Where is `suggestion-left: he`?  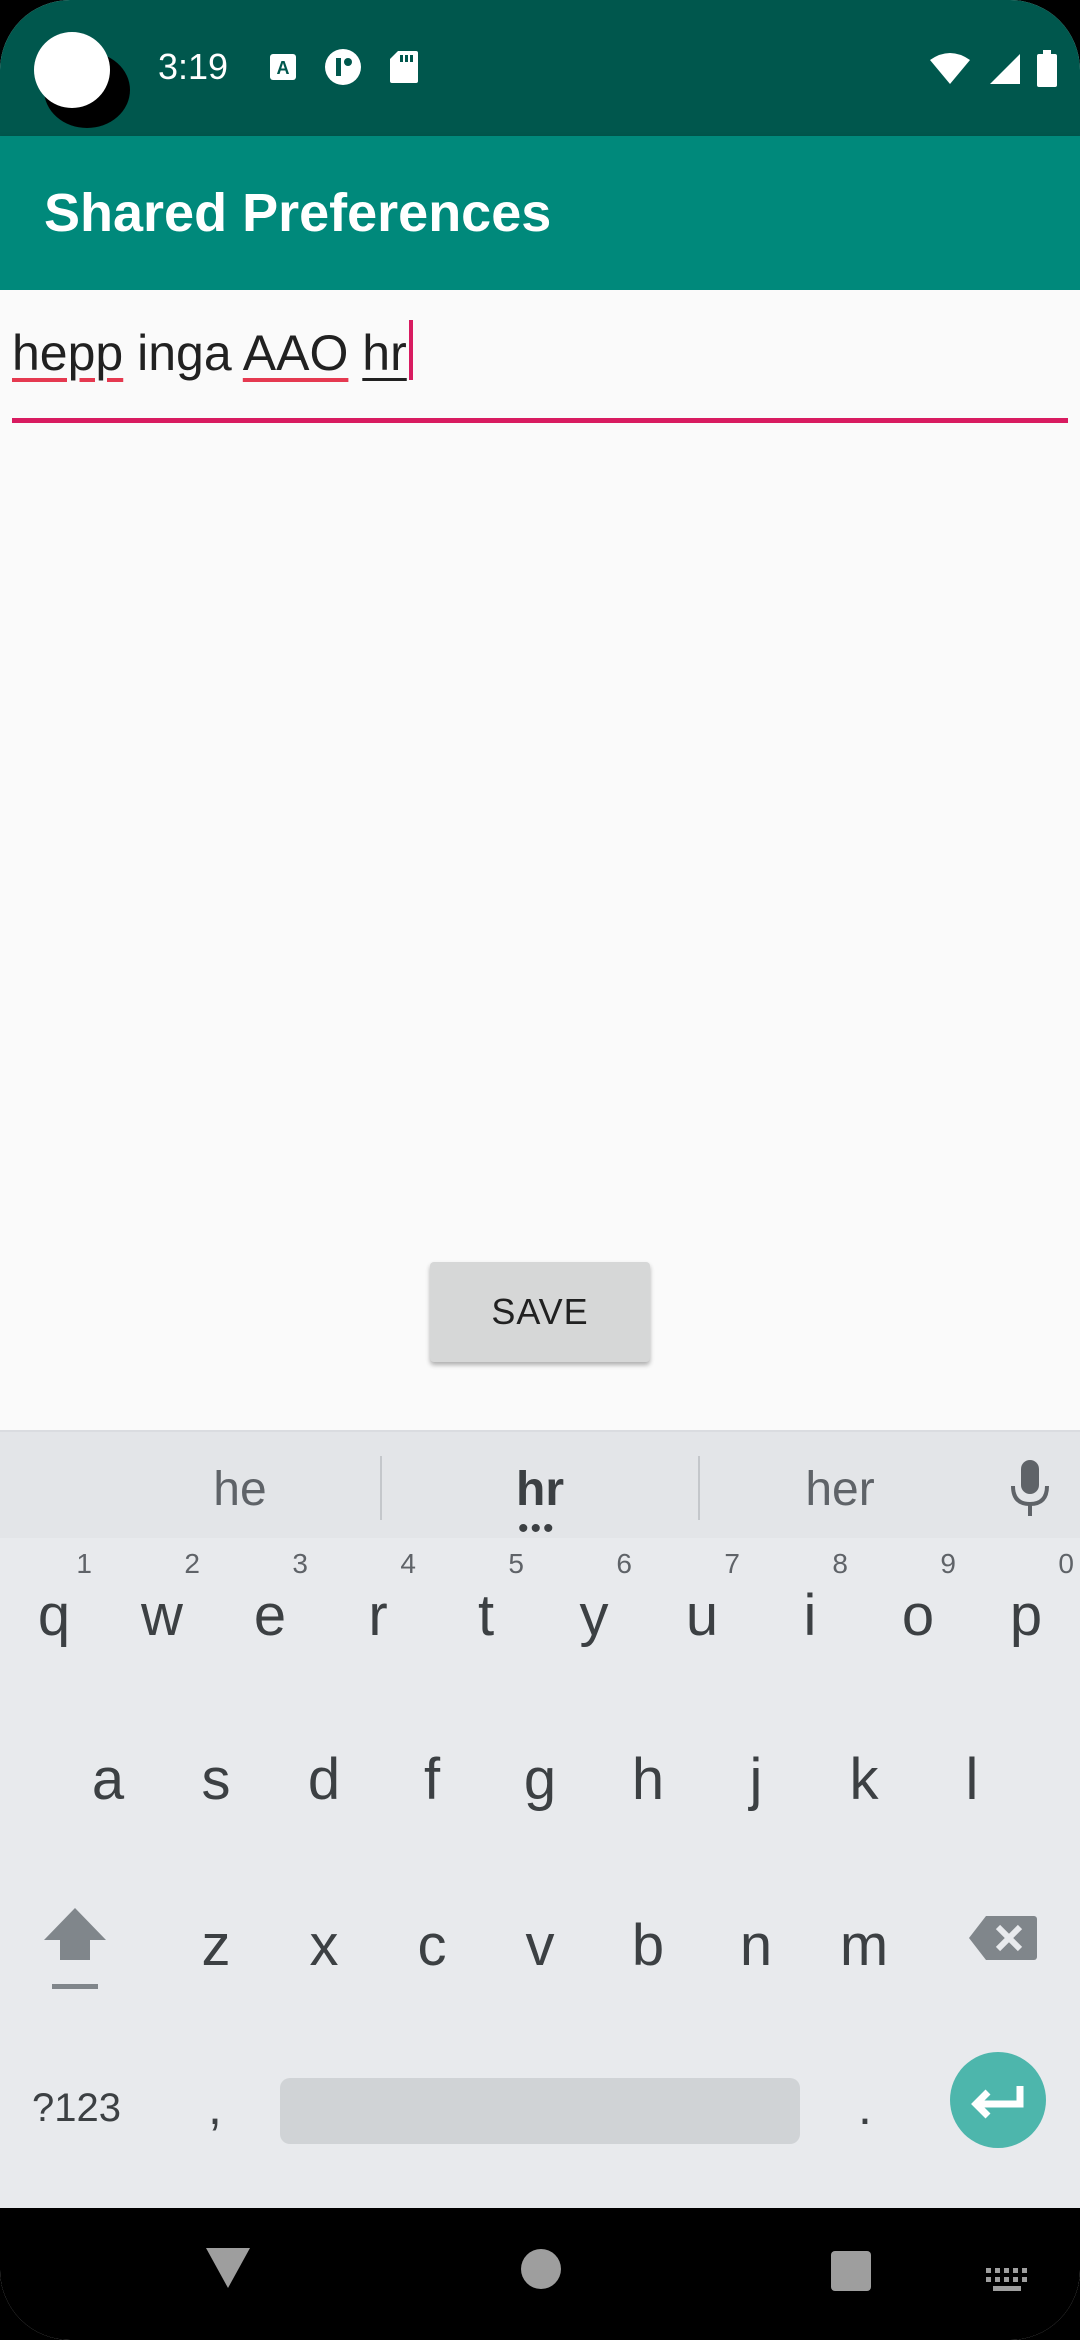 suggestion-left: he is located at coordinates (240, 1489).